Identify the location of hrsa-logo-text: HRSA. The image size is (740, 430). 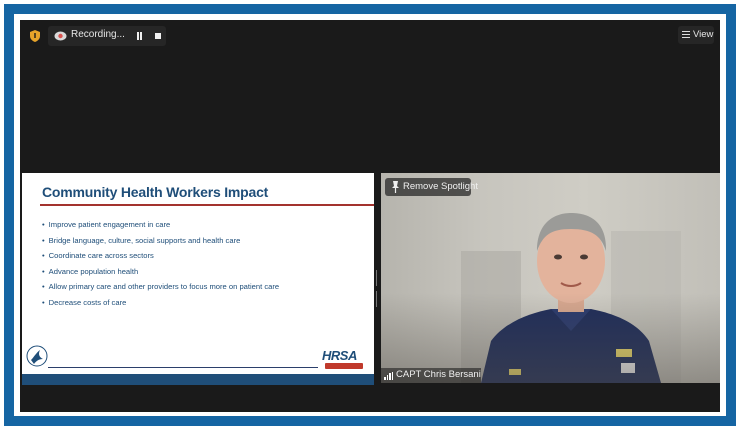
(339, 355).